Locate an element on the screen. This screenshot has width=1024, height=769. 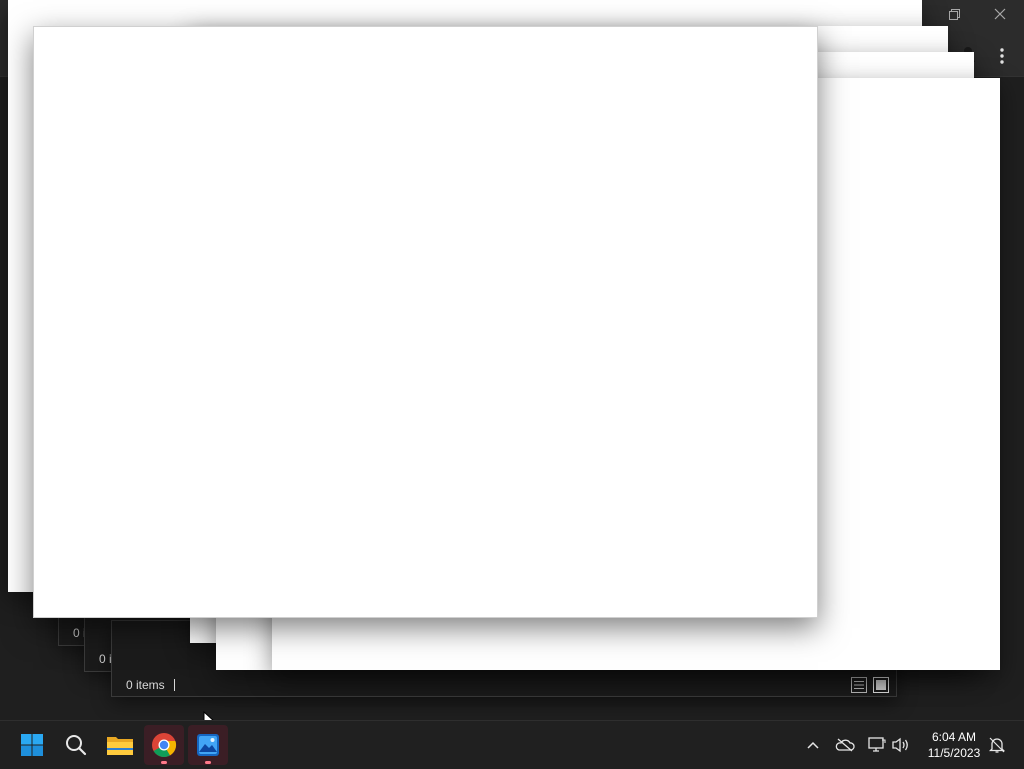
volume-icon is located at coordinates (900, 745).